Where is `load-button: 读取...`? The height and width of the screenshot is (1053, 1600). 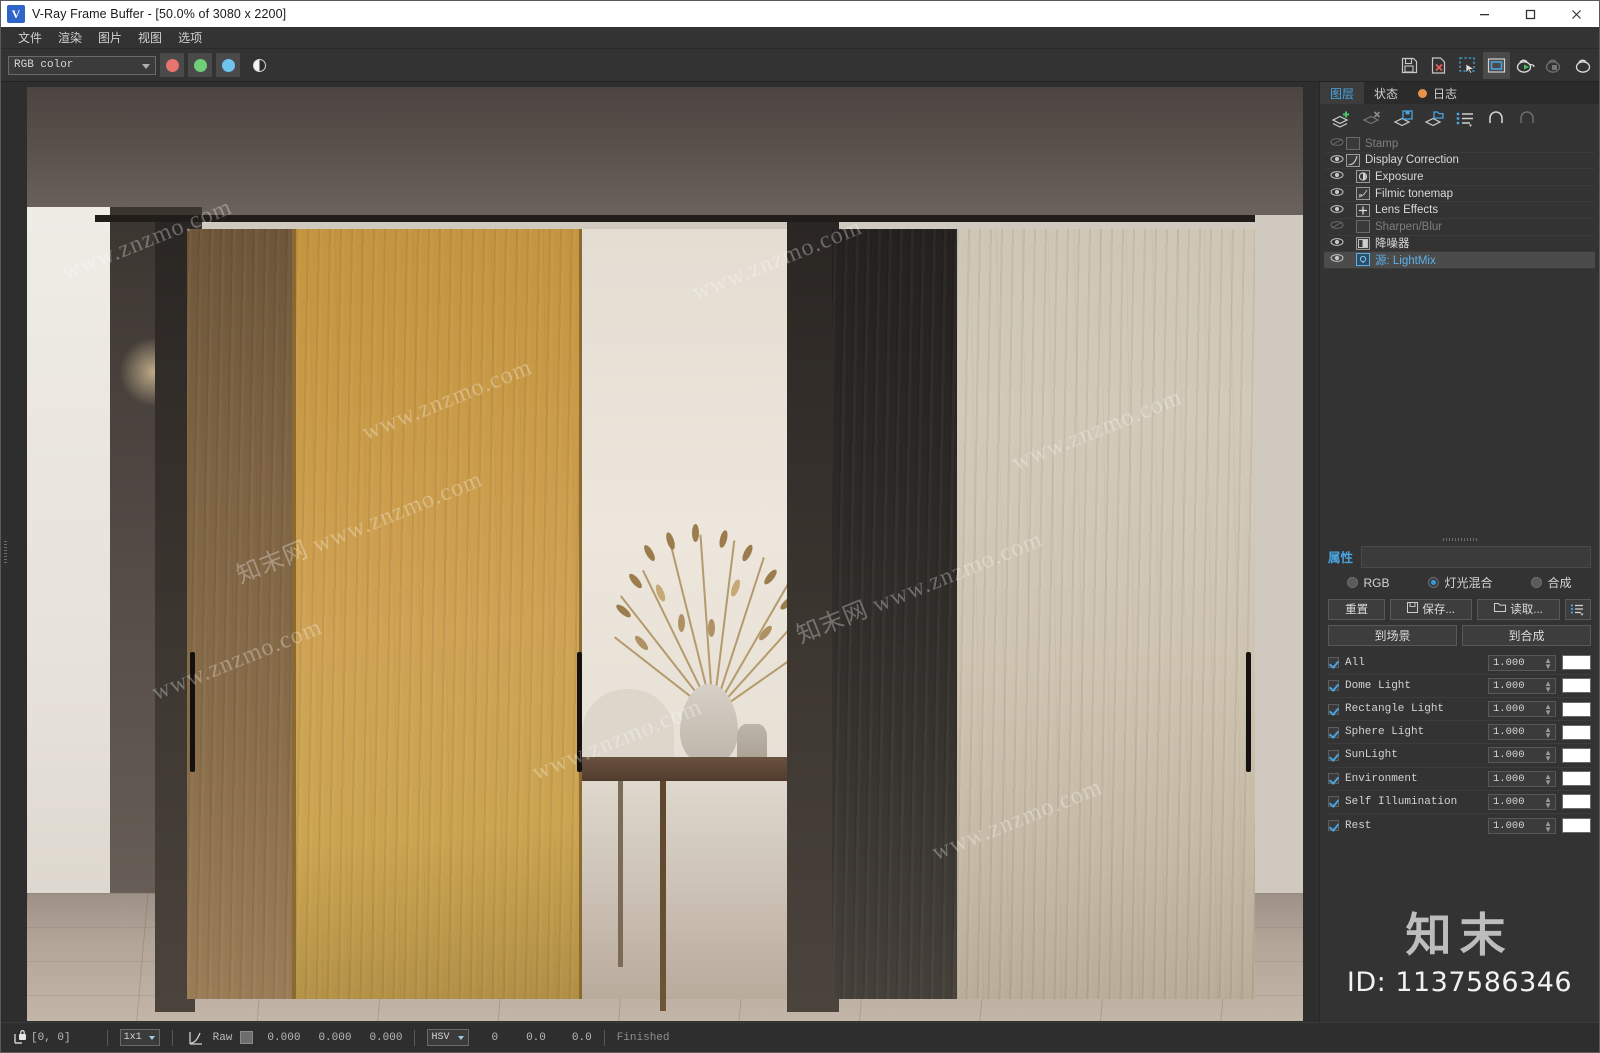 load-button: 读取... is located at coordinates (1518, 609).